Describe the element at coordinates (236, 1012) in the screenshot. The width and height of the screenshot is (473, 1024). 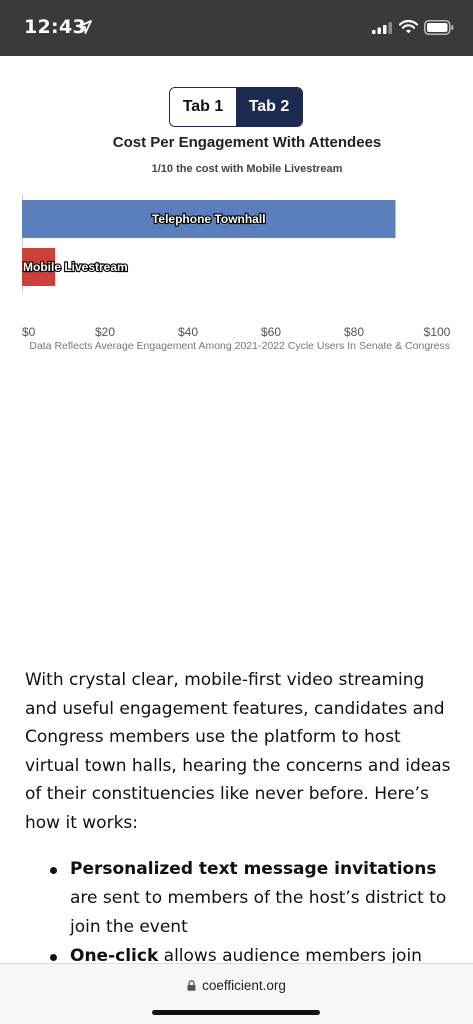
I see `home-indicator` at that location.